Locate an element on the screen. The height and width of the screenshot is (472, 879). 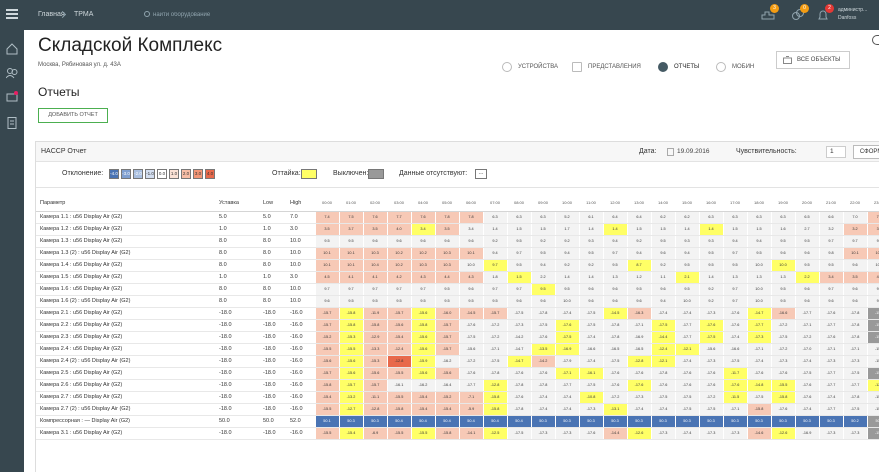
search-box is located at coordinates (200, 15).